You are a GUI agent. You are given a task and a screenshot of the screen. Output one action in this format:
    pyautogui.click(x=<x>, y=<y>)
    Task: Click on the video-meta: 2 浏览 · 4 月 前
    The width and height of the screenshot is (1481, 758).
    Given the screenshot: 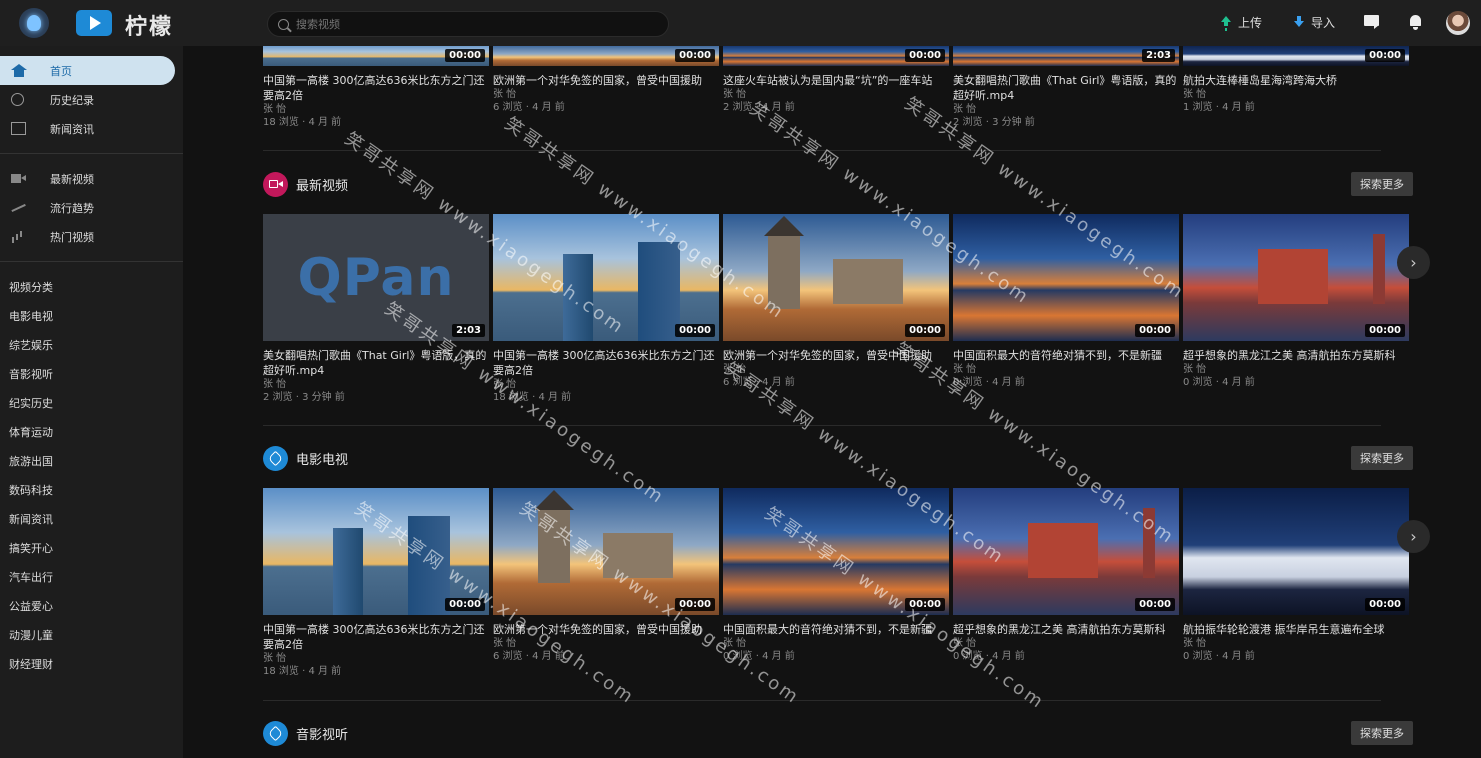 What is the action you would take?
    pyautogui.click(x=759, y=107)
    